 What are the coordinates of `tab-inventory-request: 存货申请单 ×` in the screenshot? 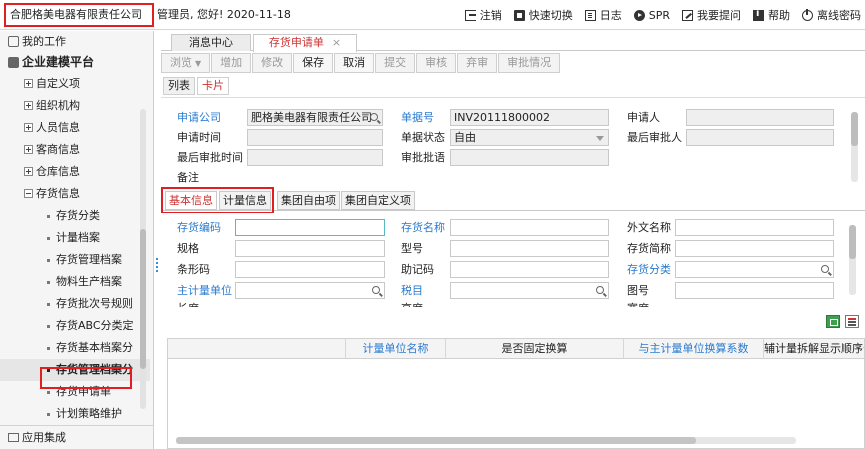 It's located at (305, 43).